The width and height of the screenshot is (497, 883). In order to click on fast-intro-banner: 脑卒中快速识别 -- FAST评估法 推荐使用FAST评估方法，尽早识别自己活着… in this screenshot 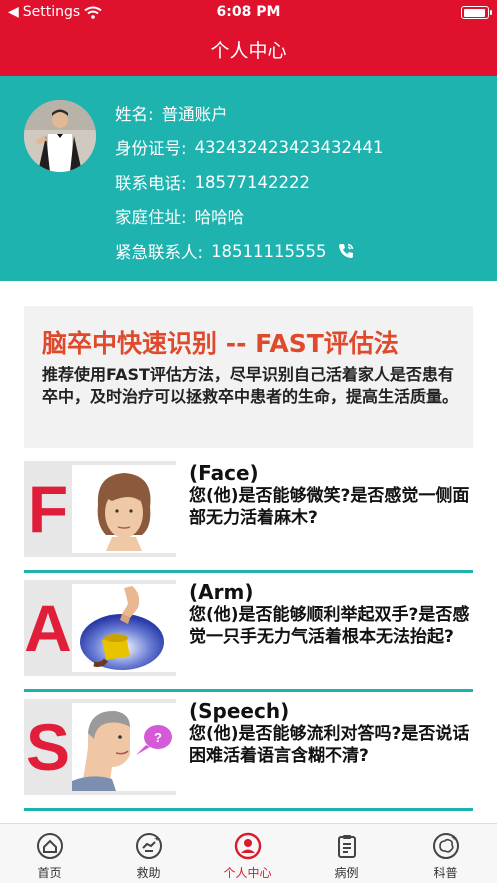, I will do `click(248, 377)`.